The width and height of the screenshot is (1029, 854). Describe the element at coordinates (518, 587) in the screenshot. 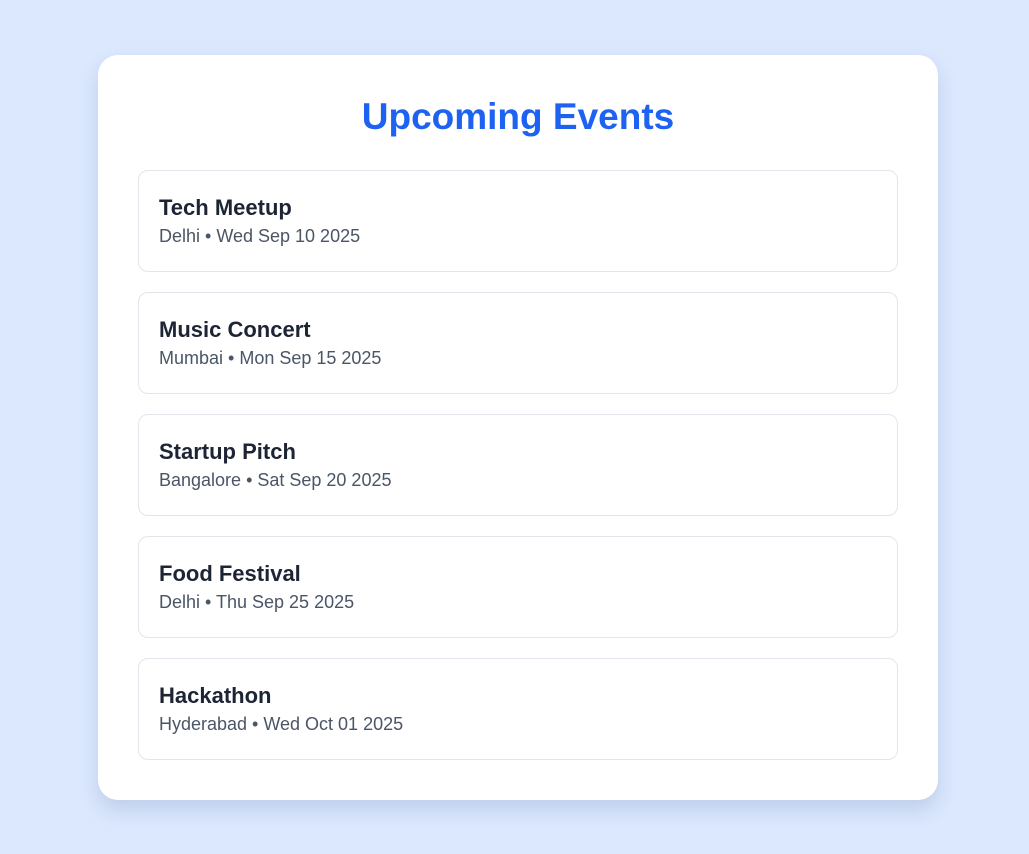

I see `event-item-food-festival: Food Festival Delhi • Thu Sep 25 2025` at that location.